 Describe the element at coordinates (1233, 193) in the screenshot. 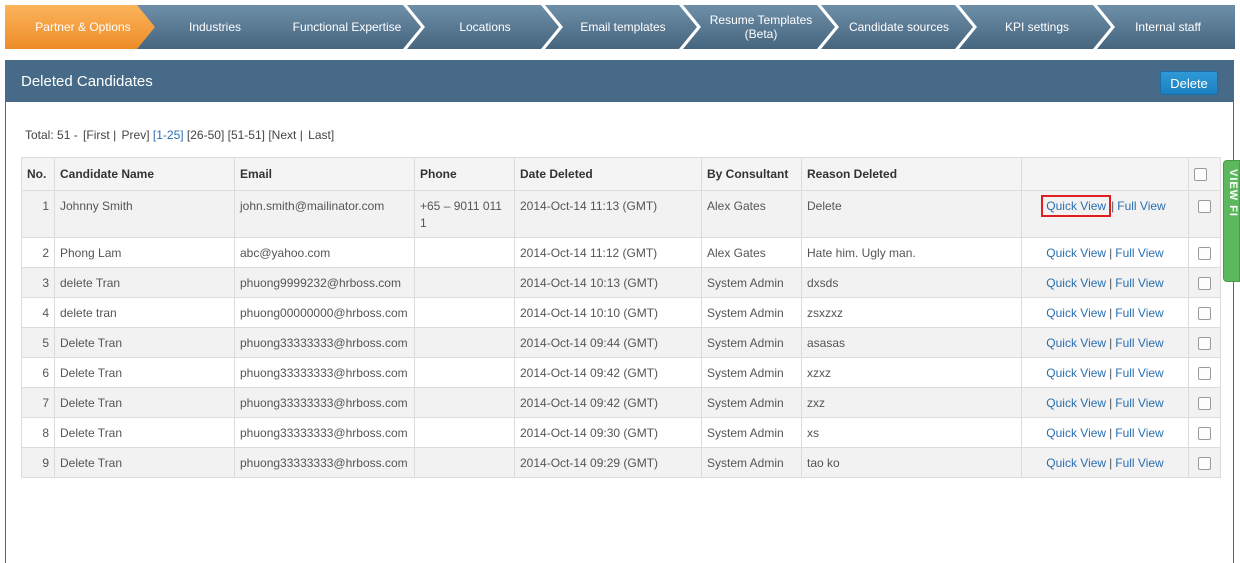

I see `side-tab-label: VIEW FI` at that location.